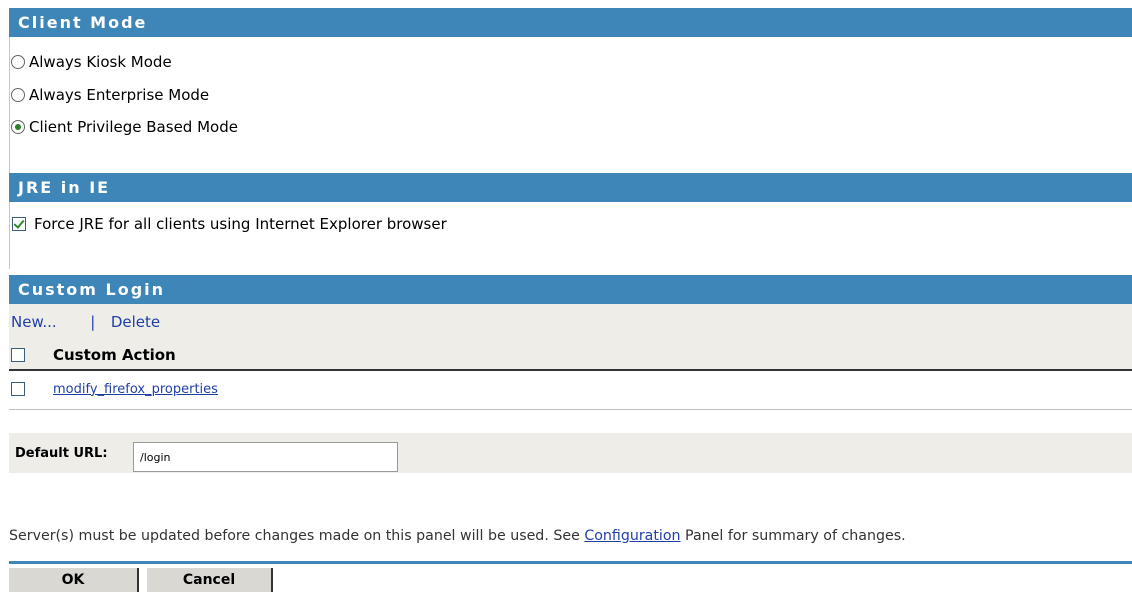 The image size is (1132, 592). I want to click on radio-label: Always Enterprise Mode, so click(119, 95).